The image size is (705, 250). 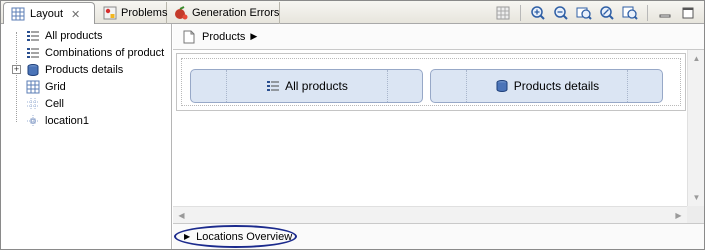 I want to click on tree-item-grid: Grid, so click(x=45, y=86).